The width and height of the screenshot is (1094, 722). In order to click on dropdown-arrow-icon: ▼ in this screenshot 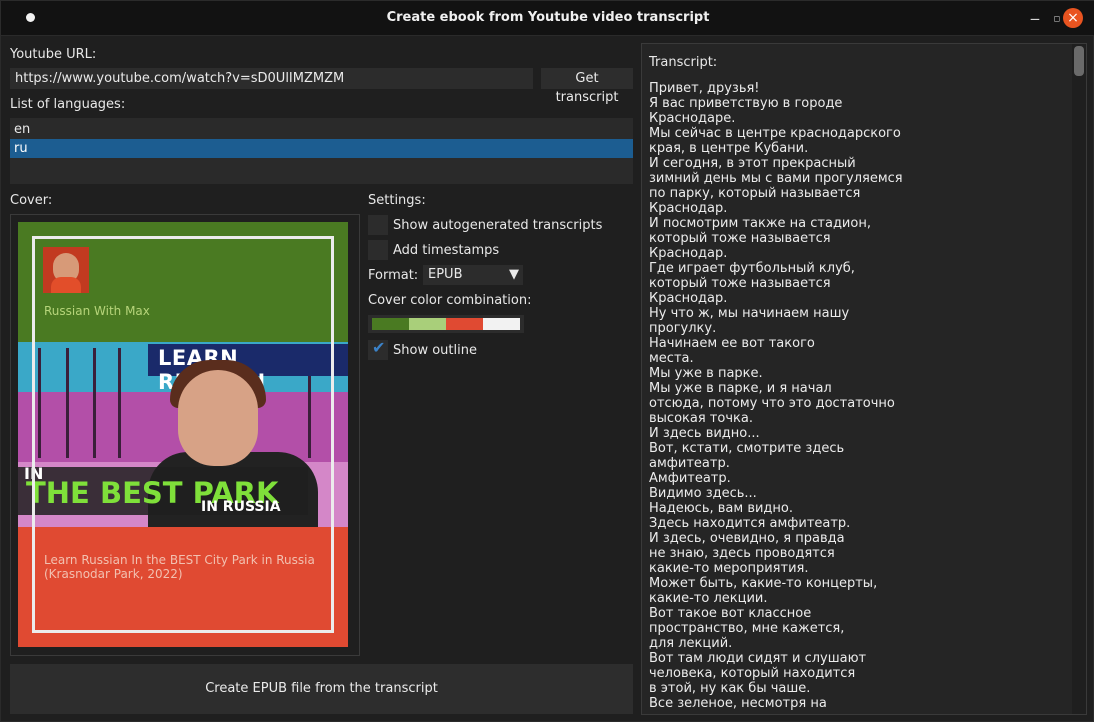, I will do `click(514, 274)`.